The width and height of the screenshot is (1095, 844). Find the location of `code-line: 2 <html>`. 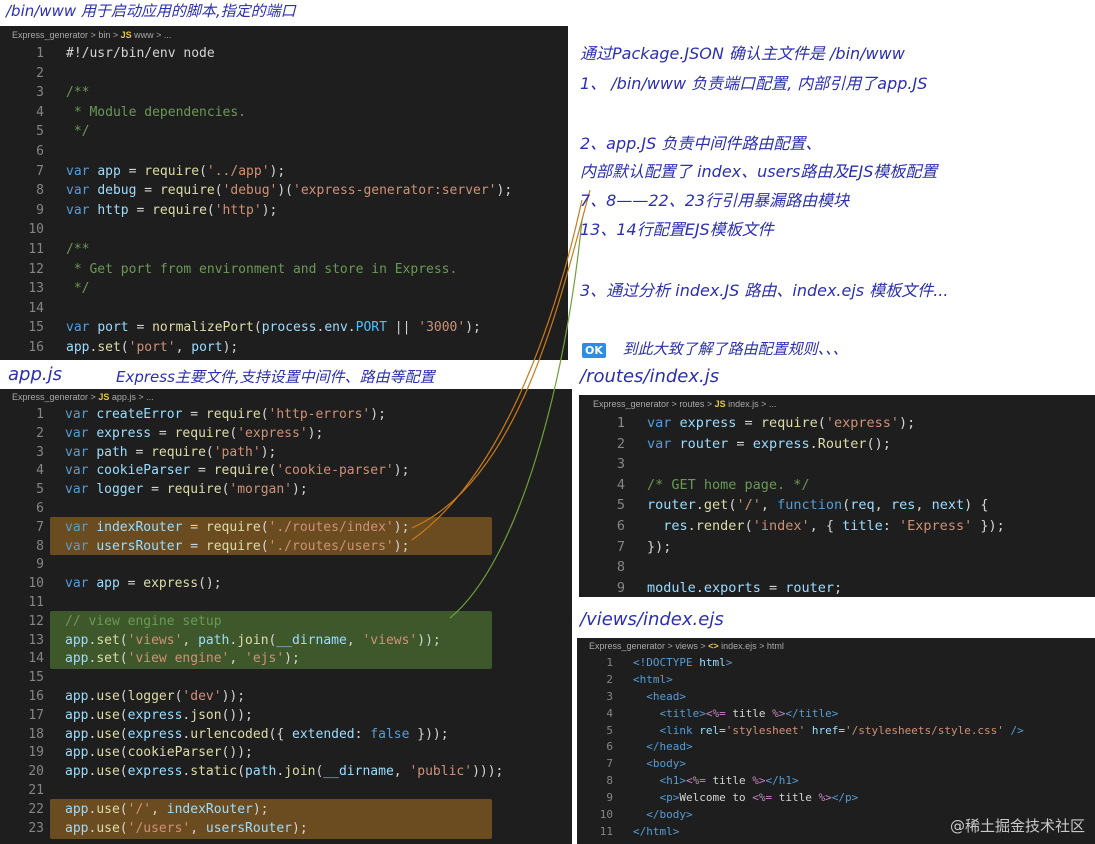

code-line: 2 <html> is located at coordinates (836, 680).